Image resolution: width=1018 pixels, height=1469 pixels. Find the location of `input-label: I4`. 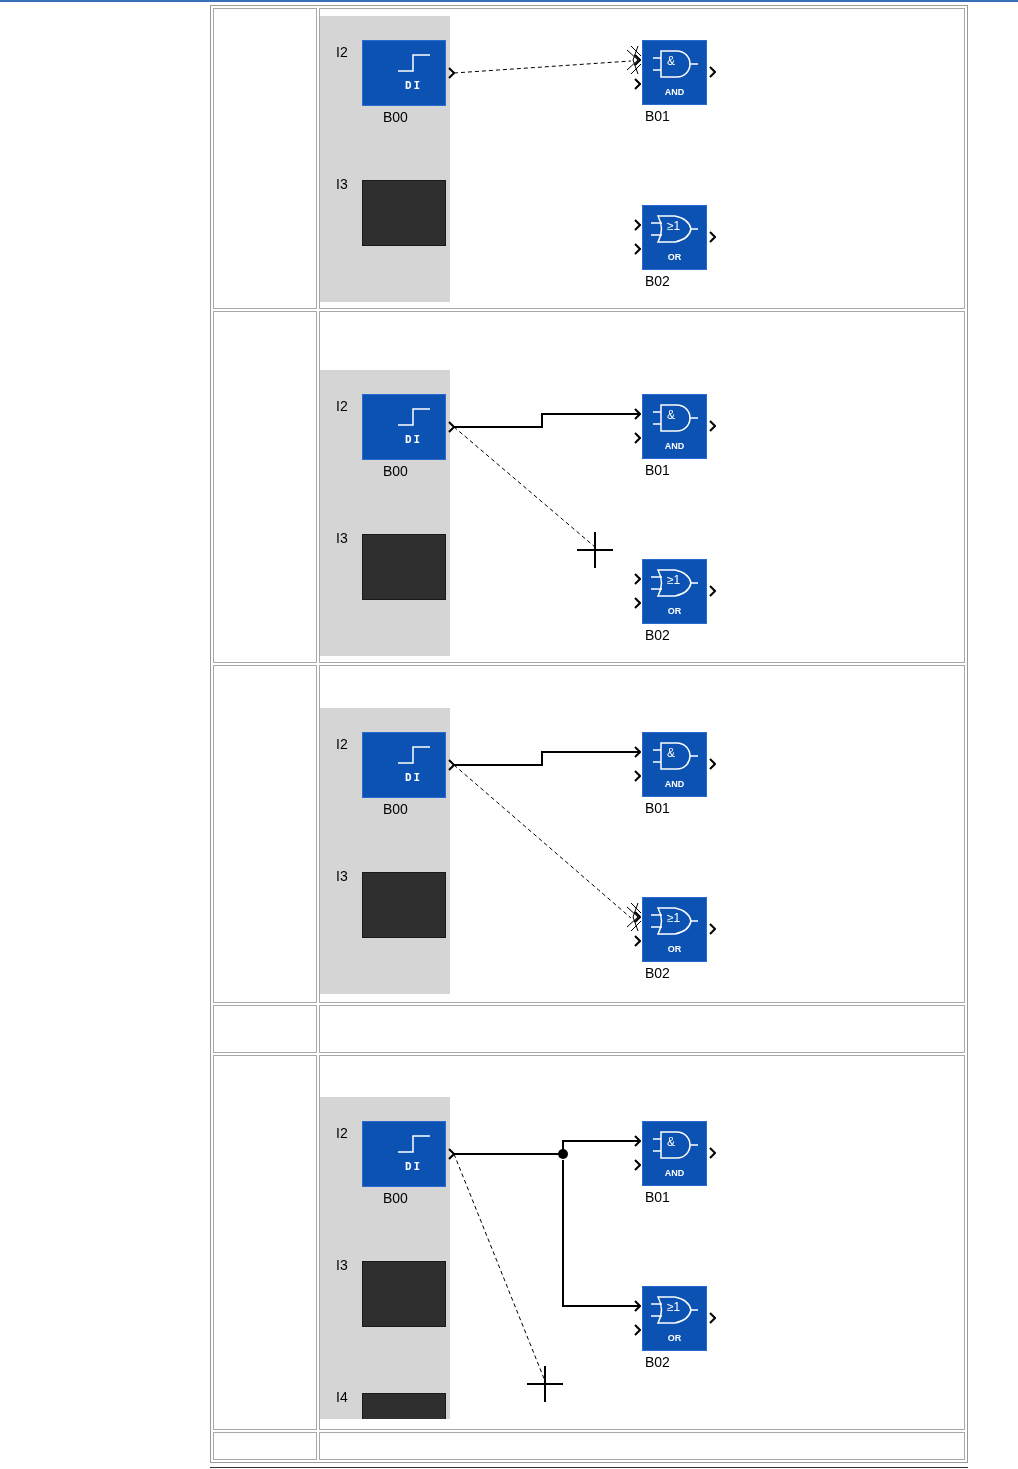

input-label: I4 is located at coordinates (342, 1397).